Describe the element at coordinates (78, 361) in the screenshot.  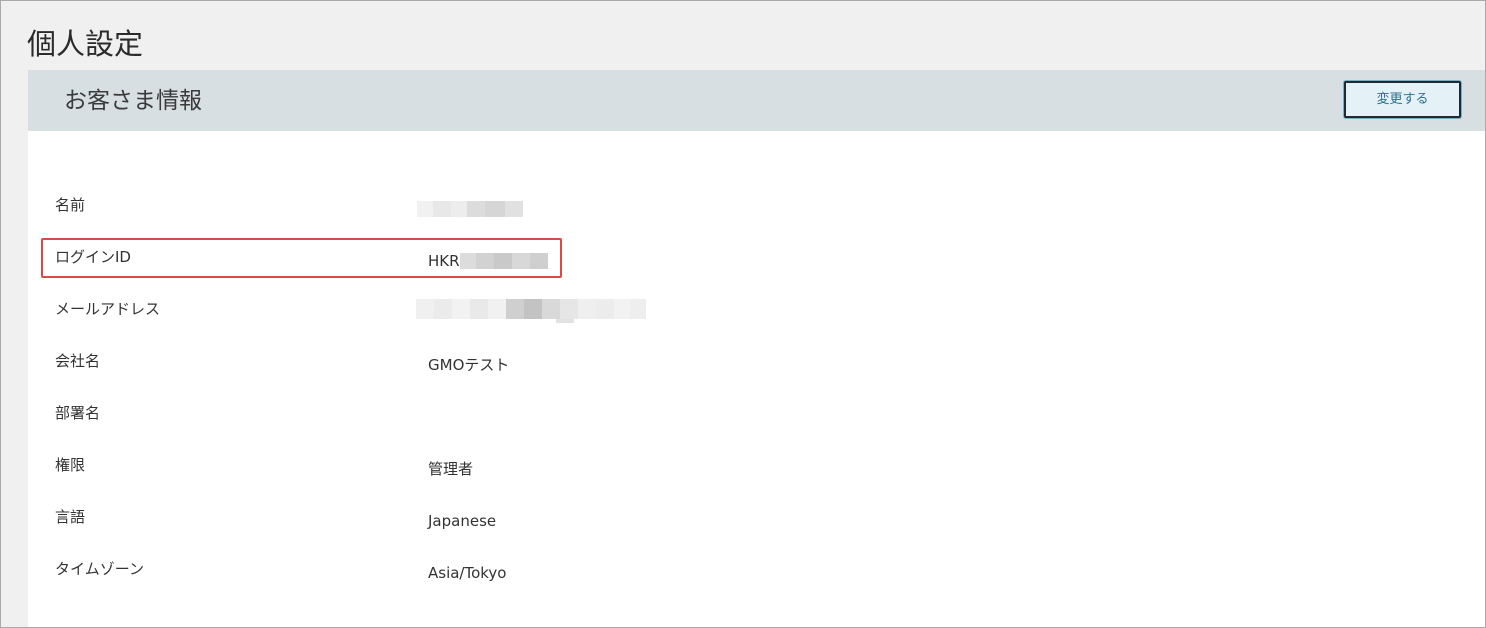
I see `label-company: 会社名` at that location.